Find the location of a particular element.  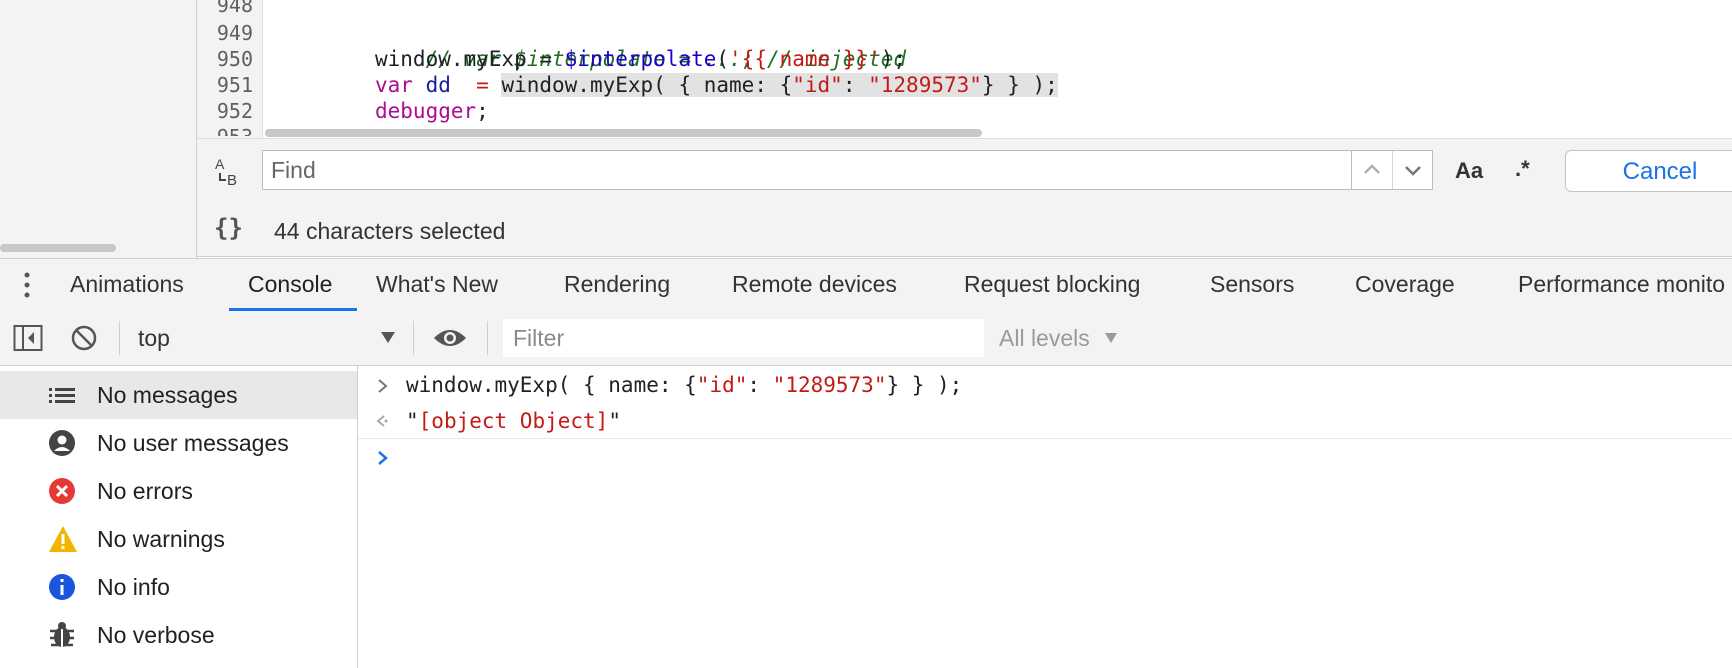

code-token: ; is located at coordinates (482, 111).